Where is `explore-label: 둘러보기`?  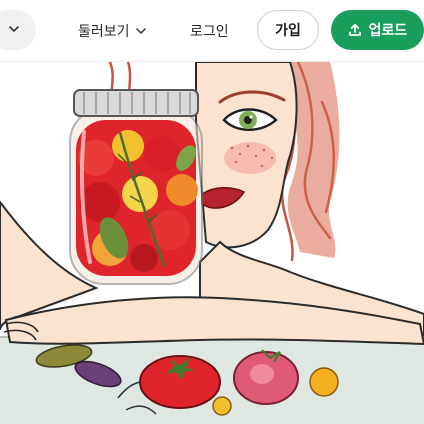 explore-label: 둘러보기 is located at coordinates (104, 32).